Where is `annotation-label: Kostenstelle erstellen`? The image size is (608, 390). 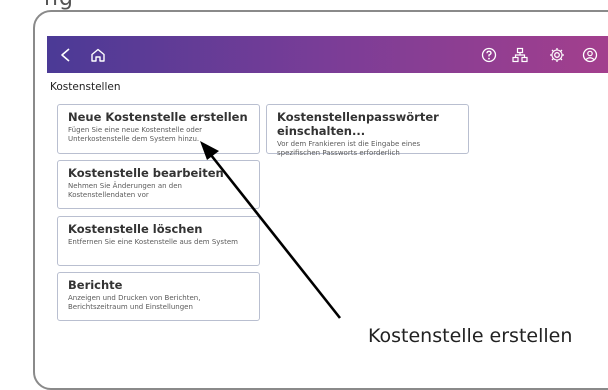 annotation-label: Kostenstelle erstellen is located at coordinates (470, 336).